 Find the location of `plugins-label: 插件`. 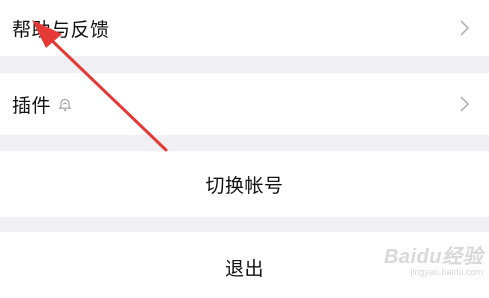

plugins-label: 插件 is located at coordinates (32, 105).